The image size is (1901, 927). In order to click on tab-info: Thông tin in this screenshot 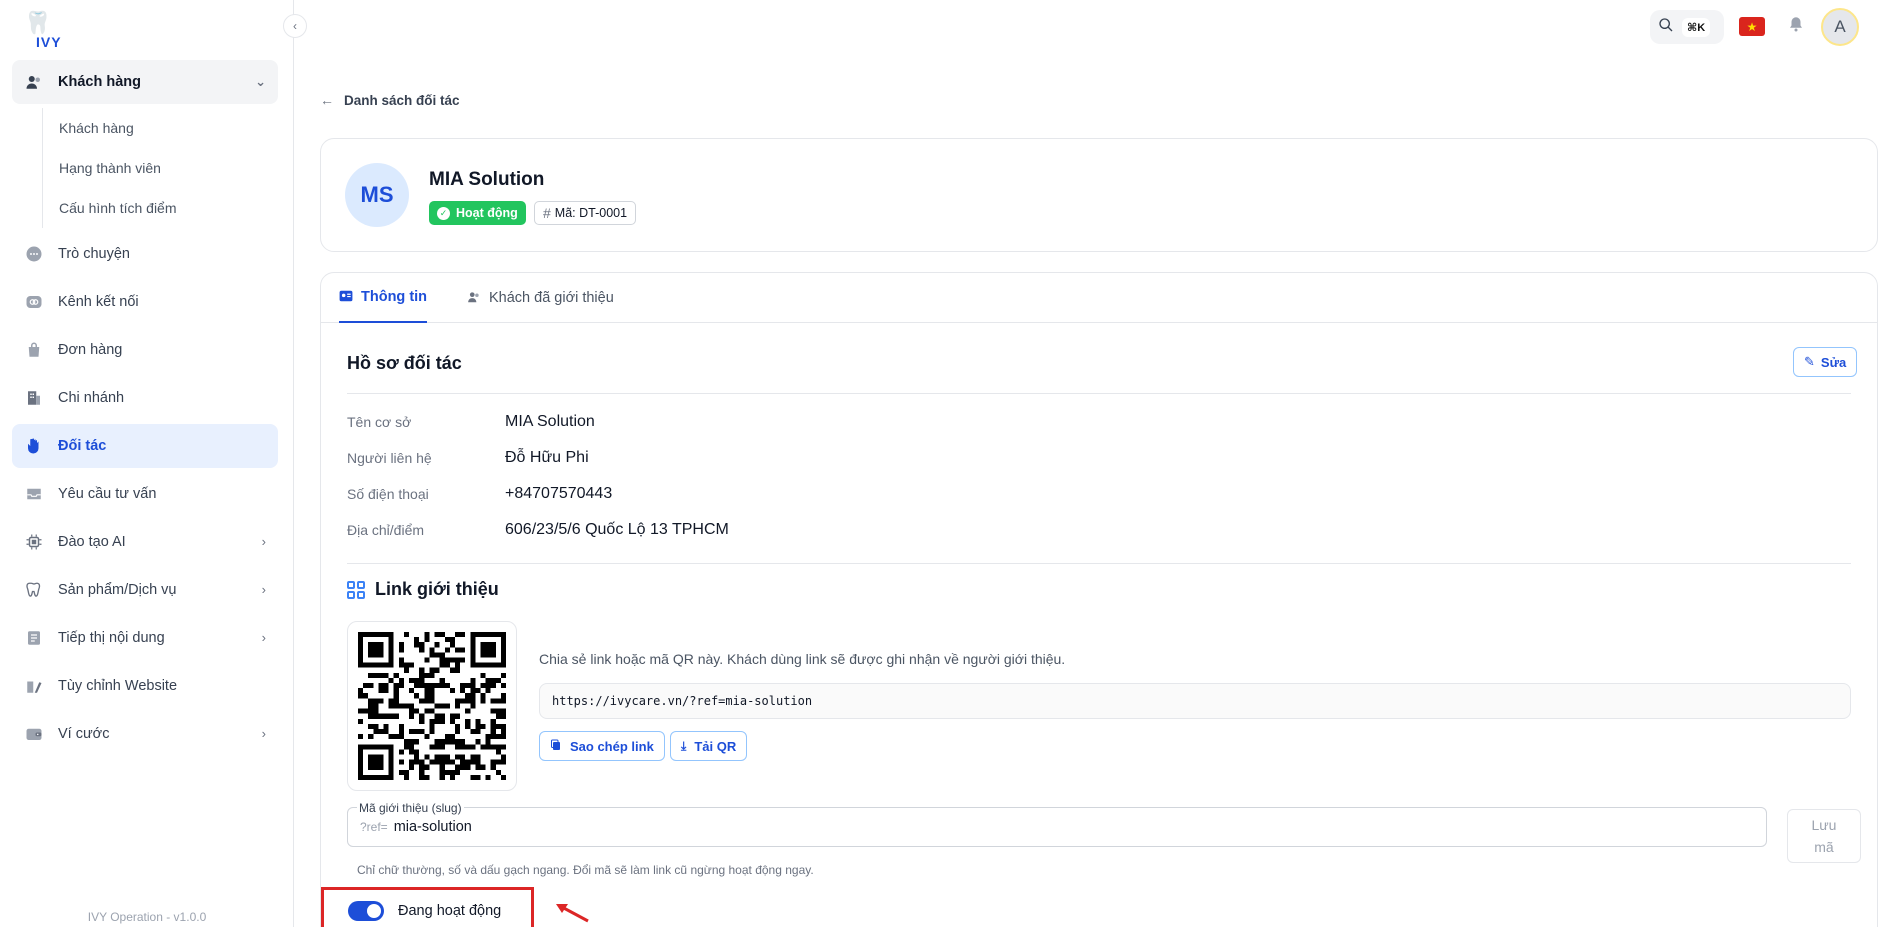, I will do `click(383, 298)`.